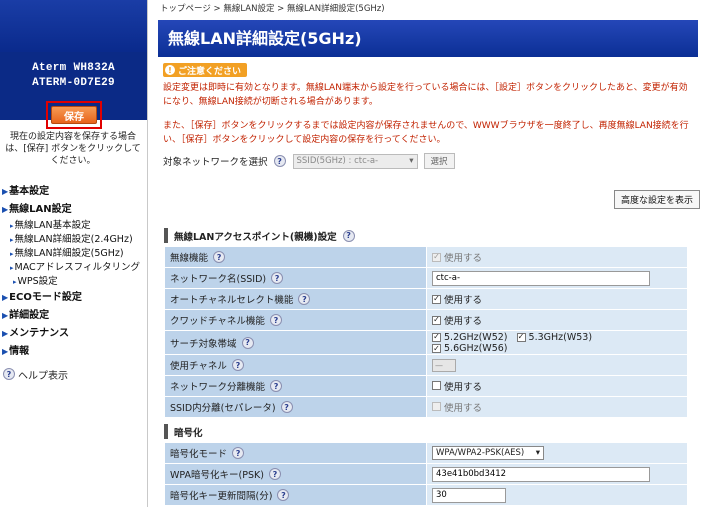 Image resolution: width=710 pixels, height=507 pixels. I want to click on section-title: 暗号化, so click(188, 433).